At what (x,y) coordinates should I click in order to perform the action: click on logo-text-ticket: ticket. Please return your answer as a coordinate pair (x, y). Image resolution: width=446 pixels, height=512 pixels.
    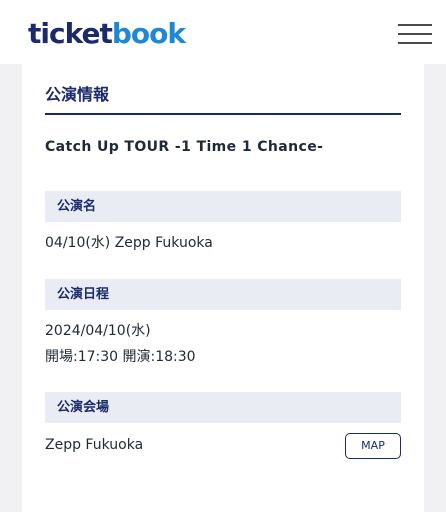
    Looking at the image, I should click on (70, 33).